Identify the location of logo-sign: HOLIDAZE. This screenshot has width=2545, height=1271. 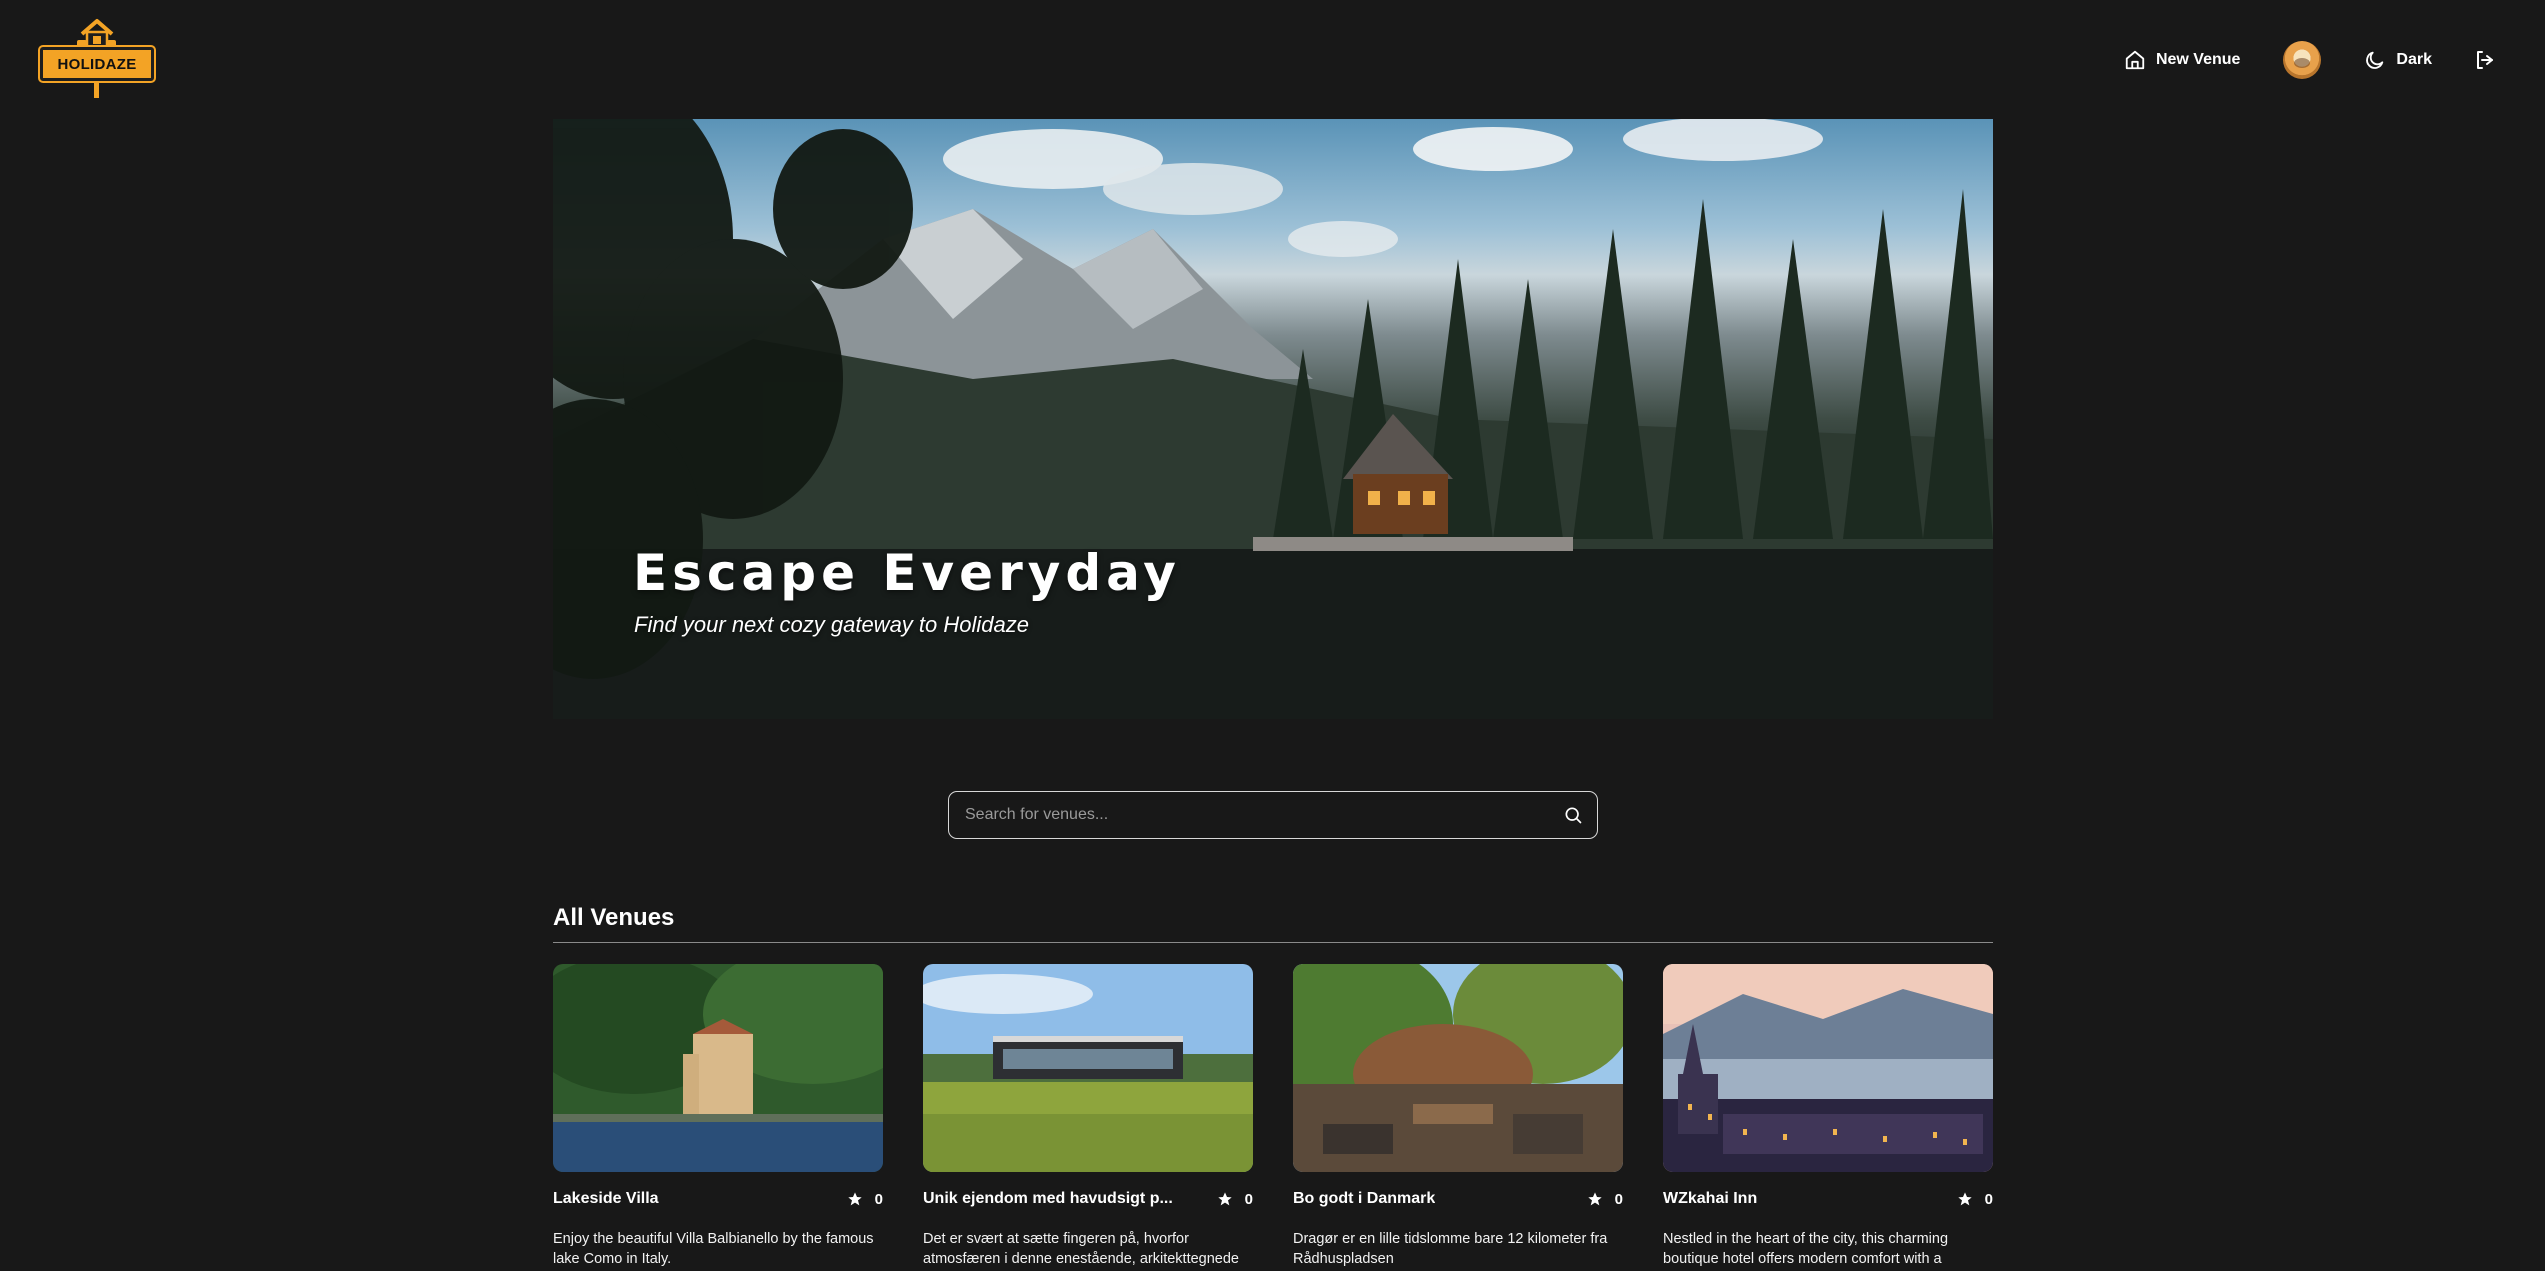
(97, 64).